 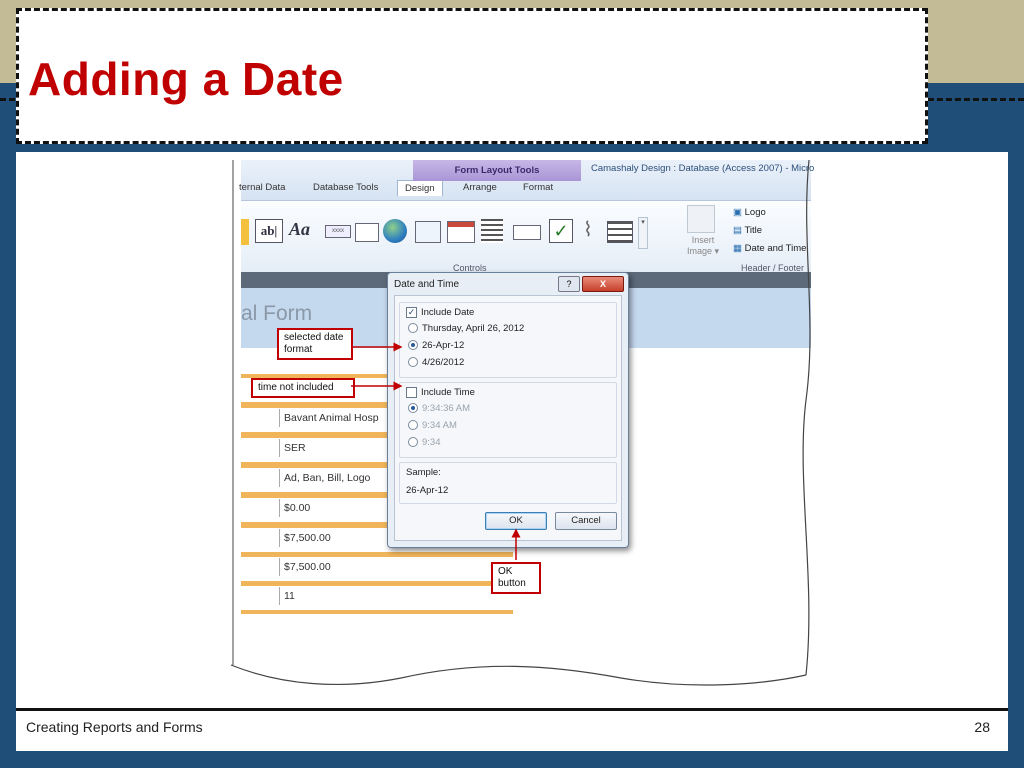 What do you see at coordinates (428, 232) in the screenshot?
I see `web-browser-control-icon` at bounding box center [428, 232].